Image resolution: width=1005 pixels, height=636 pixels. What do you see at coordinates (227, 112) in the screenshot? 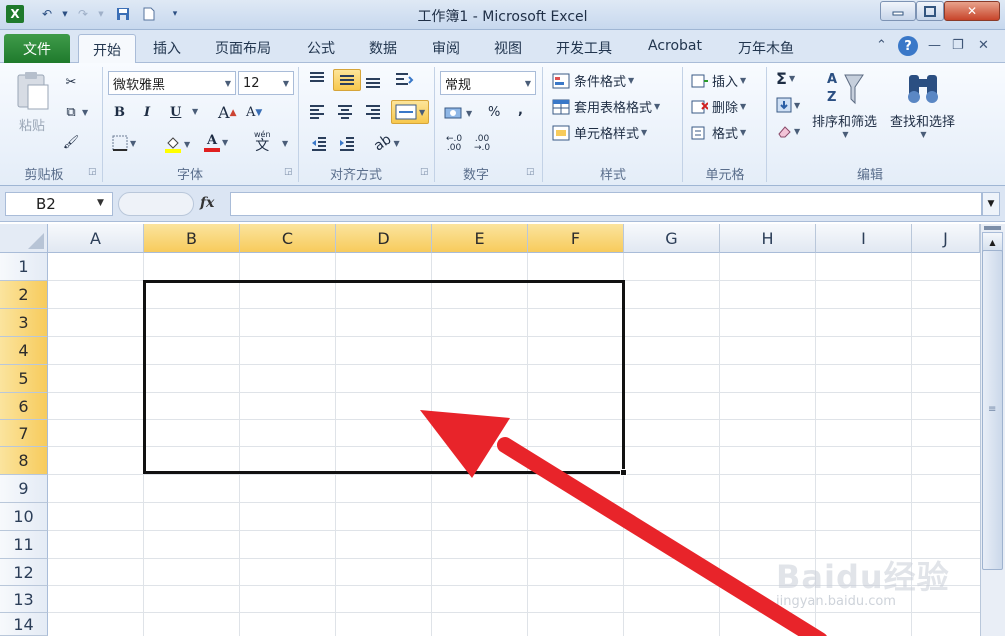
I see `grow-font-button: A ▲` at bounding box center [227, 112].